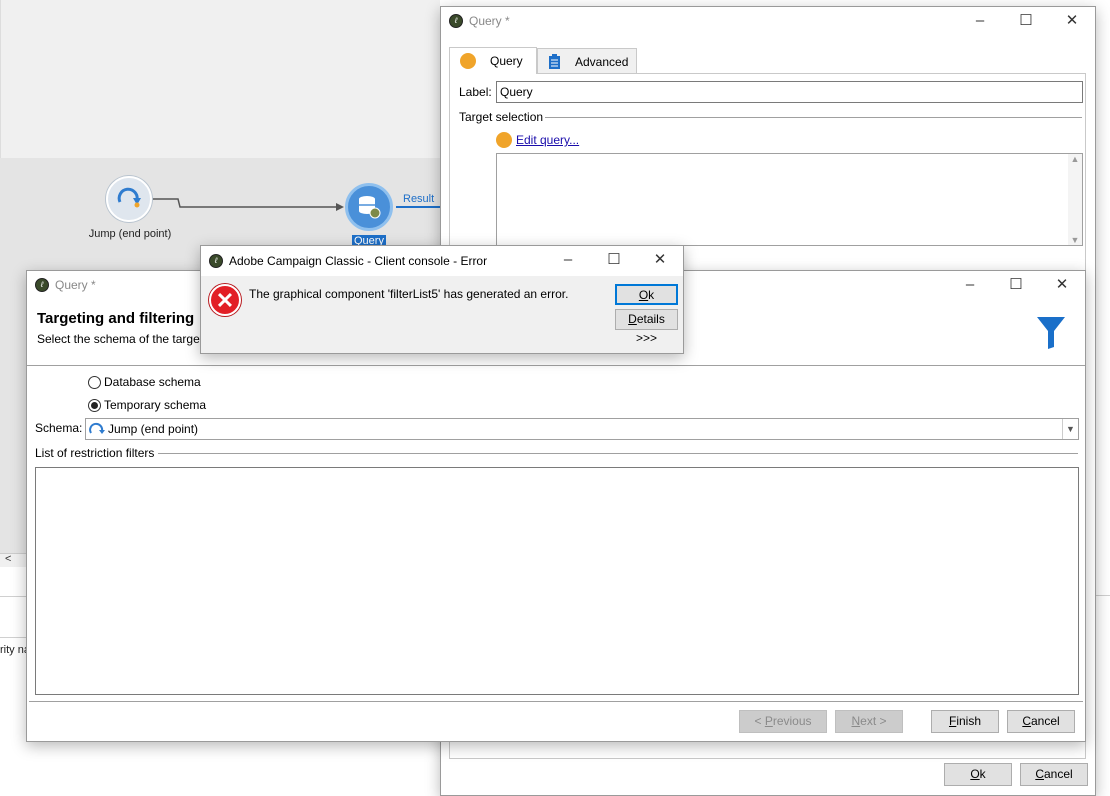 This screenshot has height=796, width=1110. I want to click on tab-query: Query, so click(493, 60).